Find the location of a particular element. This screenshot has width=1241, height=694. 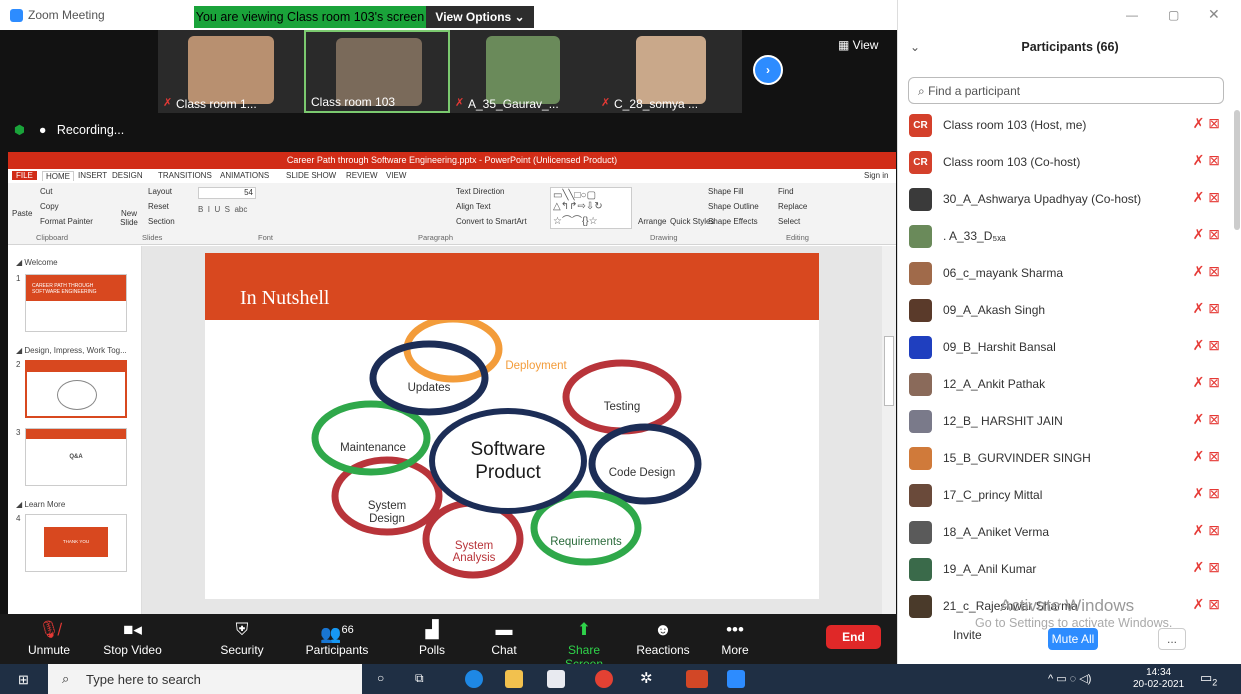

view-options-button: View Options ⌄ is located at coordinates (480, 17).